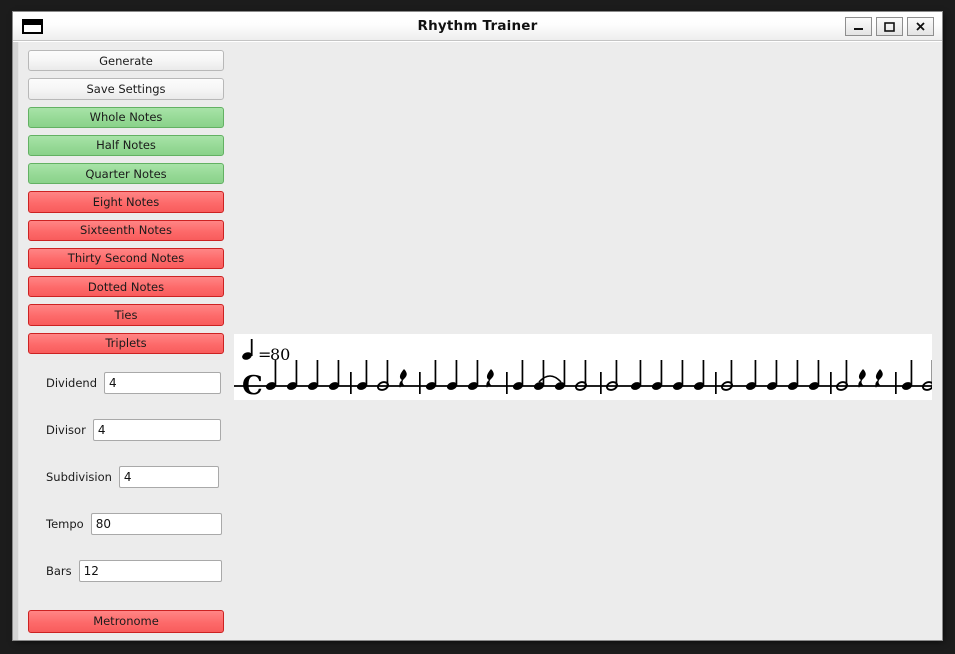 This screenshot has height=654, width=955. Describe the element at coordinates (163, 382) in the screenshot. I see `dividend-input` at that location.